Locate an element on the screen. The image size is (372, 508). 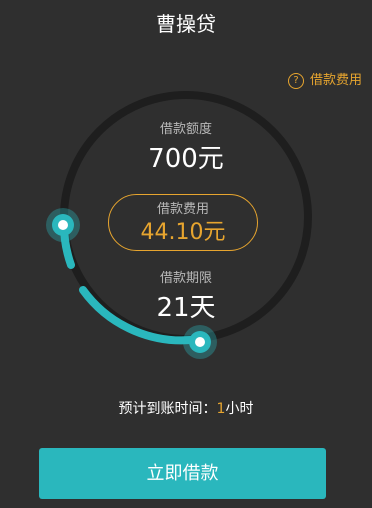
amount-value: 700元 is located at coordinates (186, 159).